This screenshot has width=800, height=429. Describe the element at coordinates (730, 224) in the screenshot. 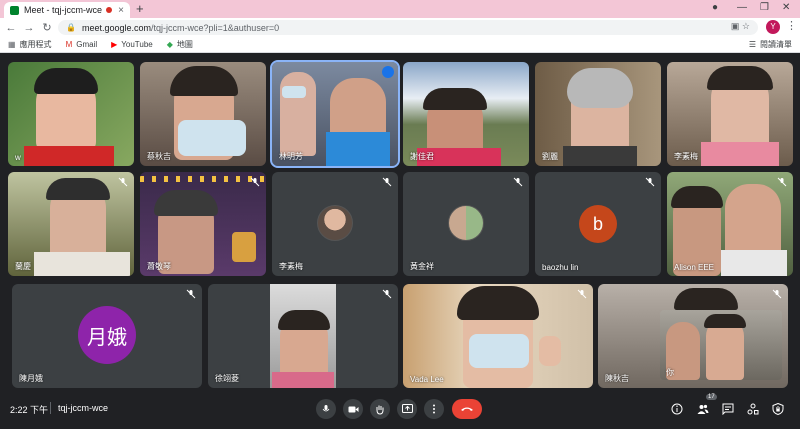

I see `participant-tile: Alison EEE` at that location.